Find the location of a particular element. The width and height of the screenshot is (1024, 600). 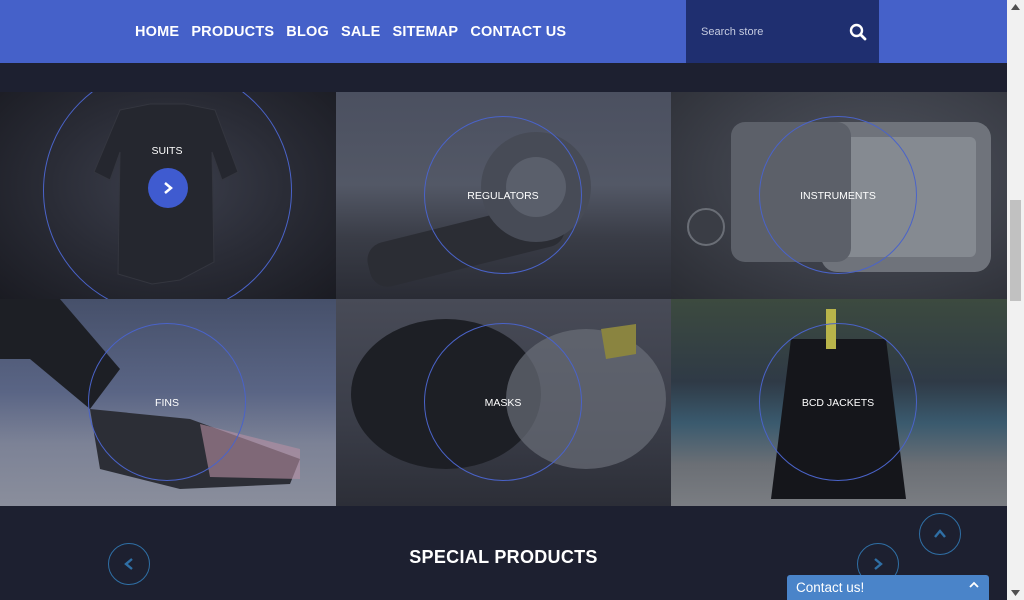

search-box is located at coordinates (782, 31).